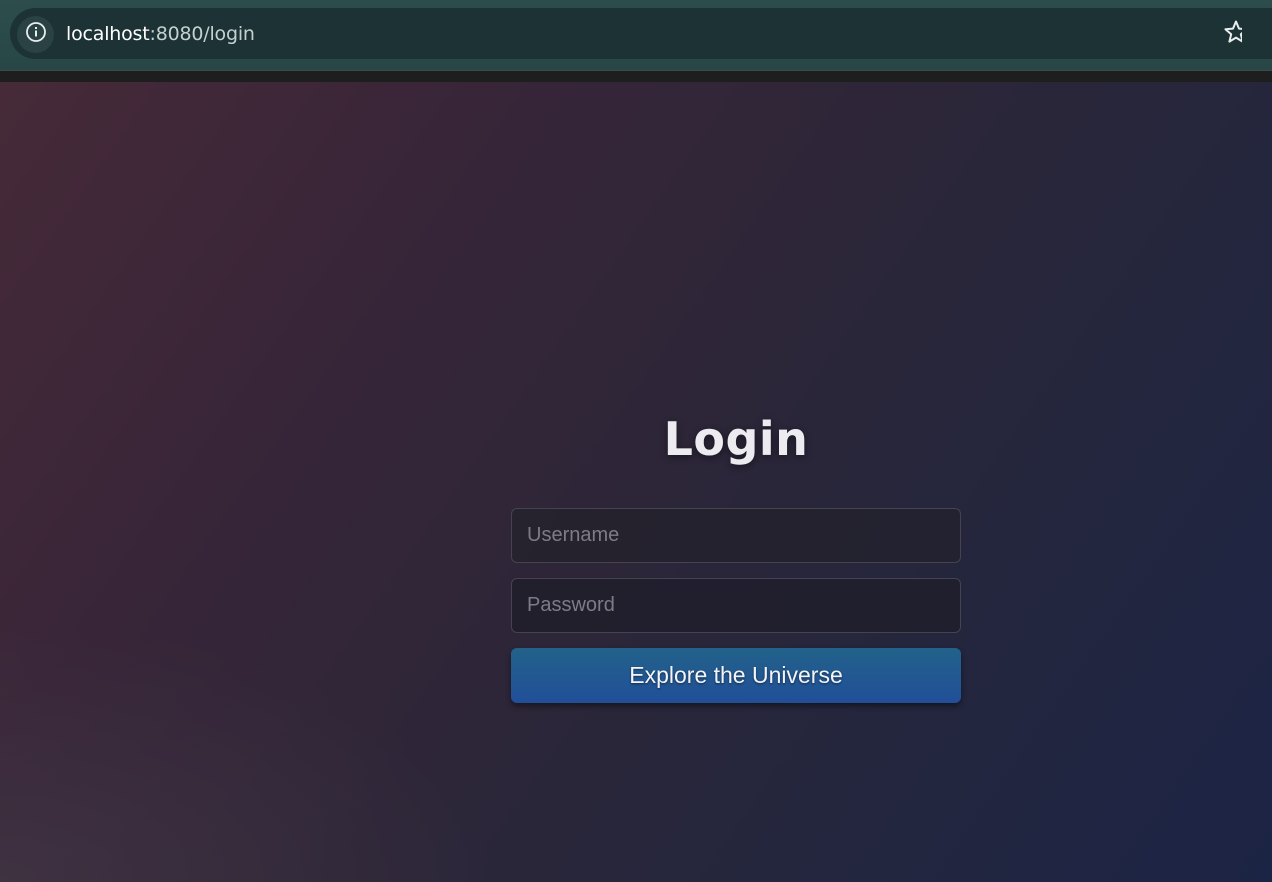  Describe the element at coordinates (736, 675) in the screenshot. I see `submit-button: Explore the Universe` at that location.